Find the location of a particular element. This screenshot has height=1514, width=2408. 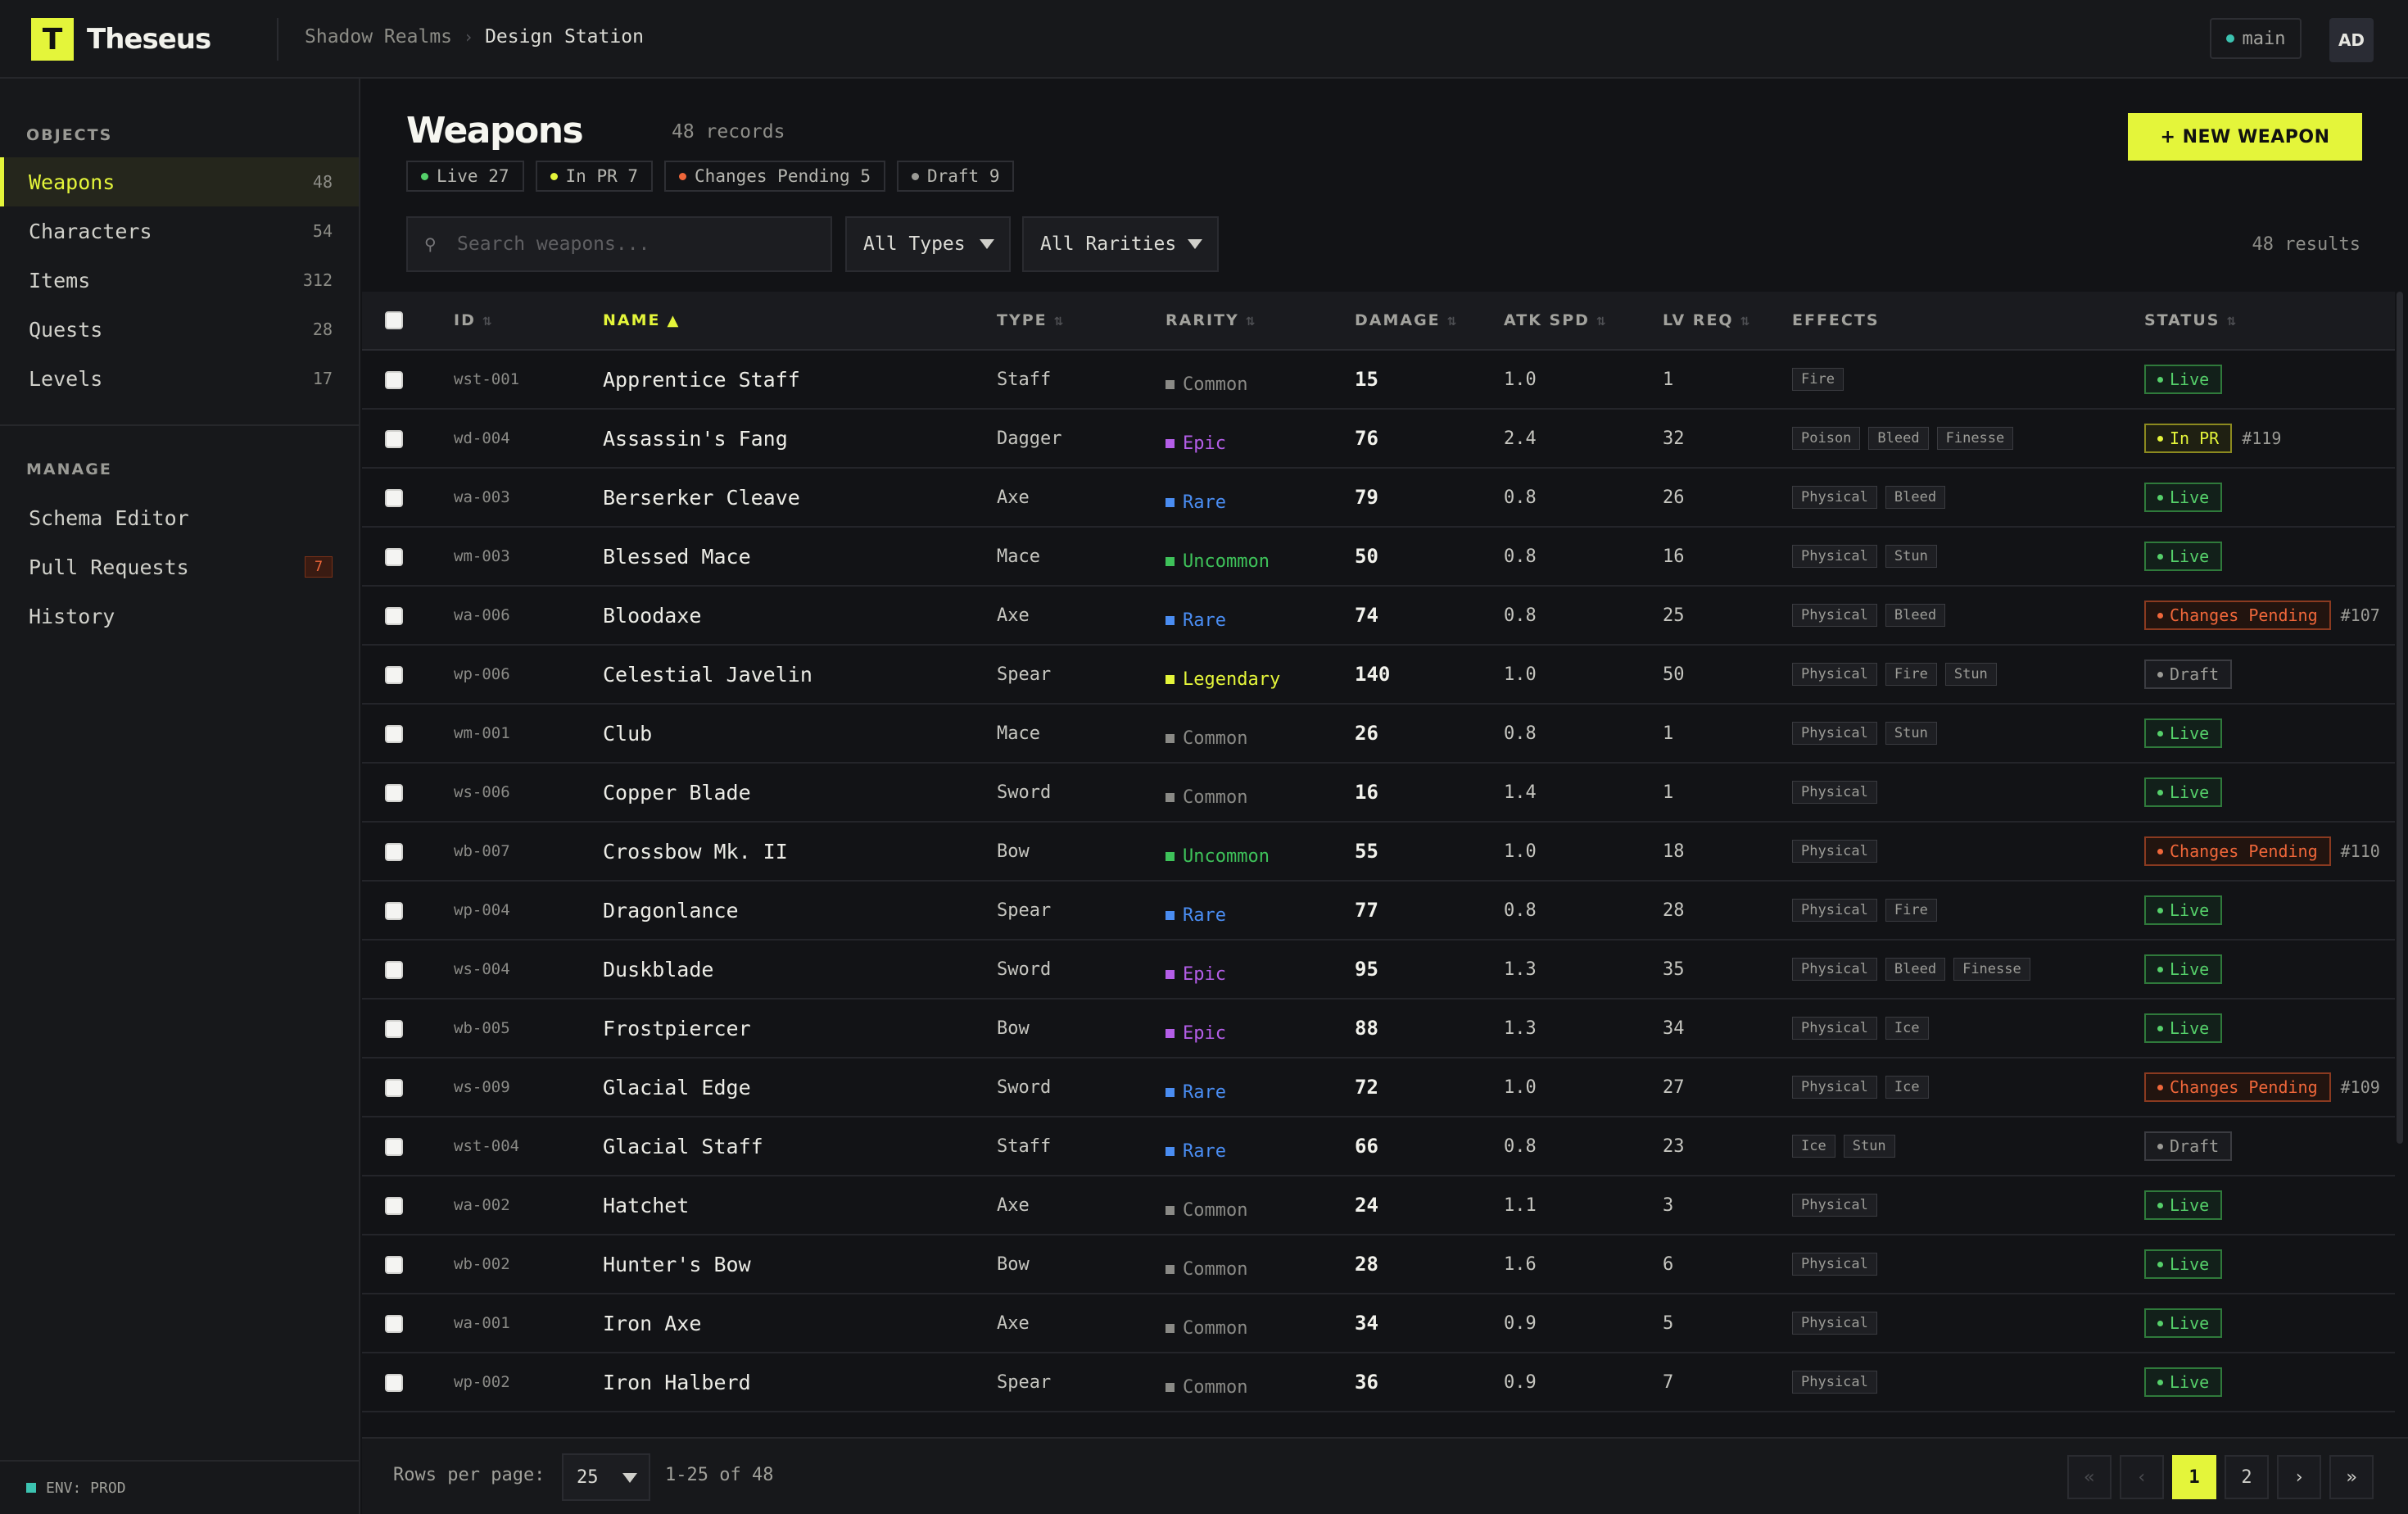

column-header-id: ID ⇅ is located at coordinates (474, 320).